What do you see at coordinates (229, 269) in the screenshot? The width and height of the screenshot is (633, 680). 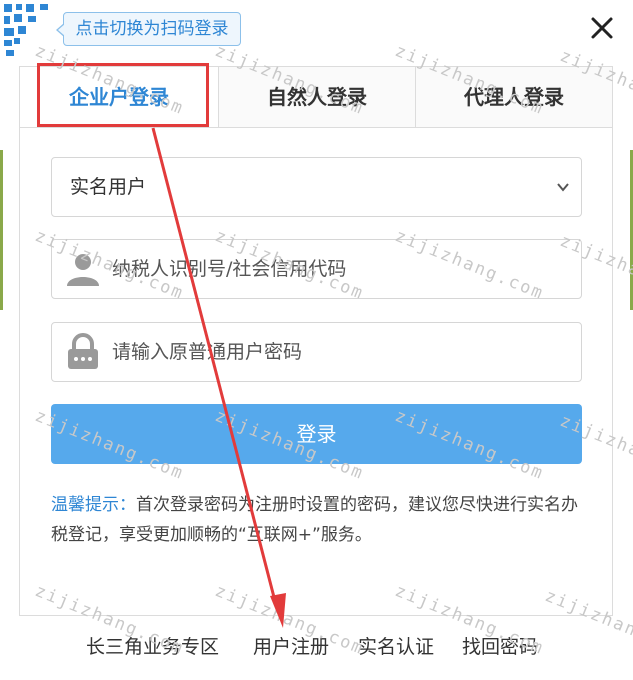 I see `taxid-placeholder: 纳税人识别号/社会信用代码` at bounding box center [229, 269].